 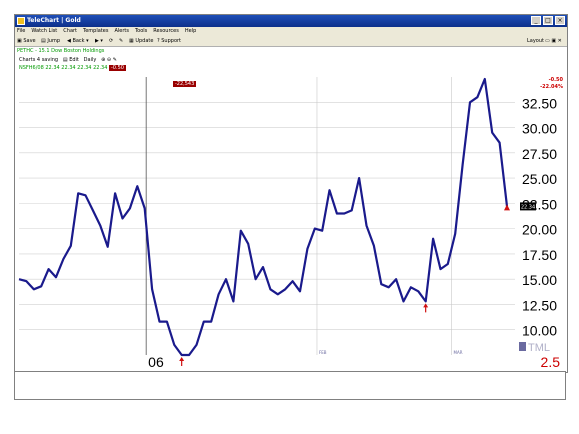 What do you see at coordinates (539, 154) in the screenshot?
I see `y-tick-label: 27.50` at bounding box center [539, 154].